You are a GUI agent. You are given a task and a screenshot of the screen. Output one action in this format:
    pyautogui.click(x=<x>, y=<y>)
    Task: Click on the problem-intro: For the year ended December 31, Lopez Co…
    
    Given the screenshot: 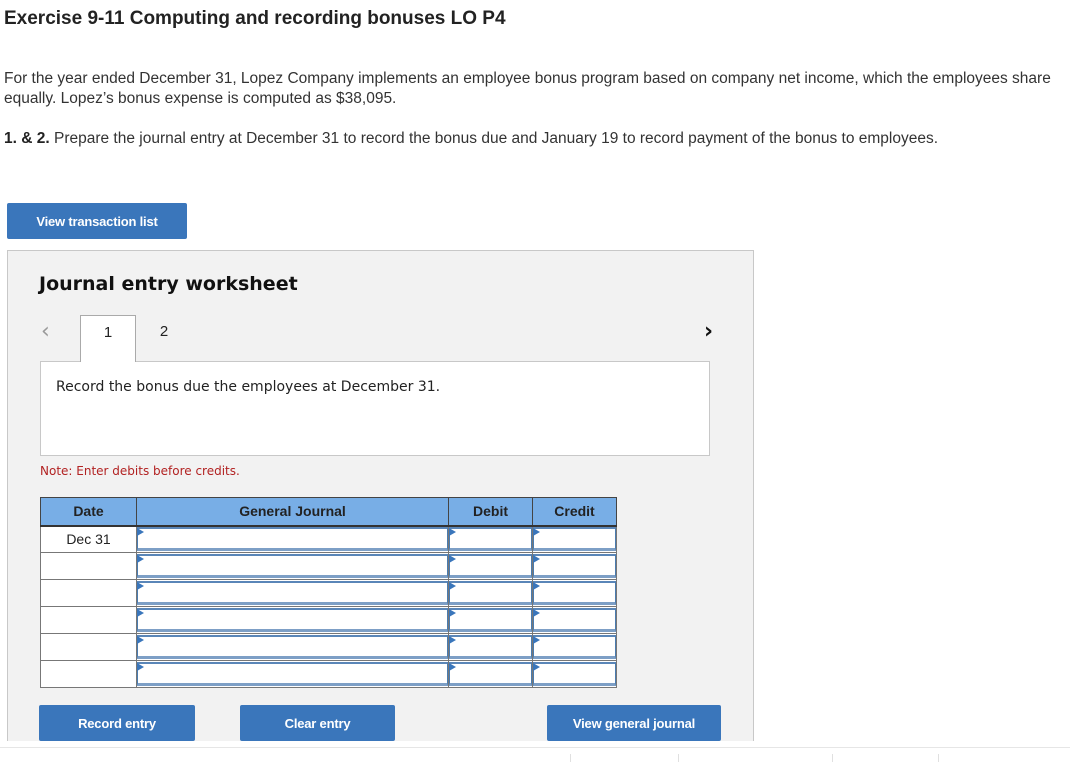 What is the action you would take?
    pyautogui.click(x=527, y=88)
    